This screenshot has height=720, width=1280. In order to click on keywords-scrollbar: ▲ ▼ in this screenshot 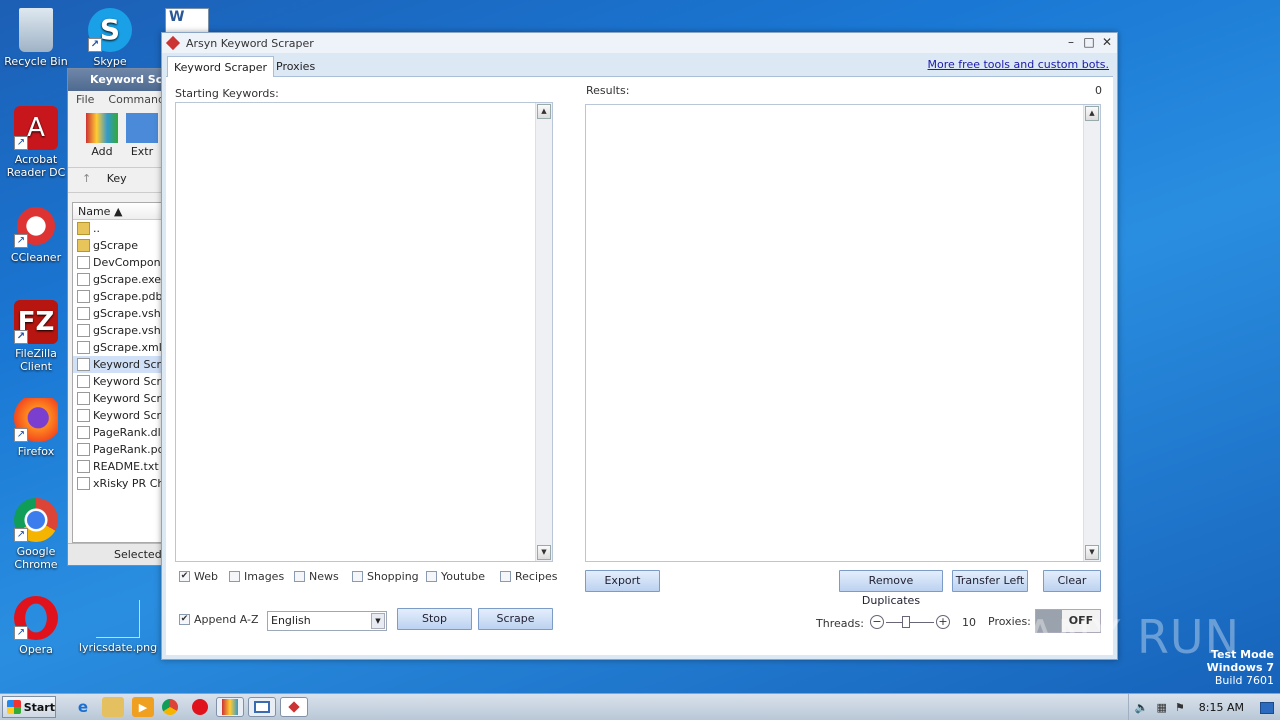, I will do `click(543, 332)`.